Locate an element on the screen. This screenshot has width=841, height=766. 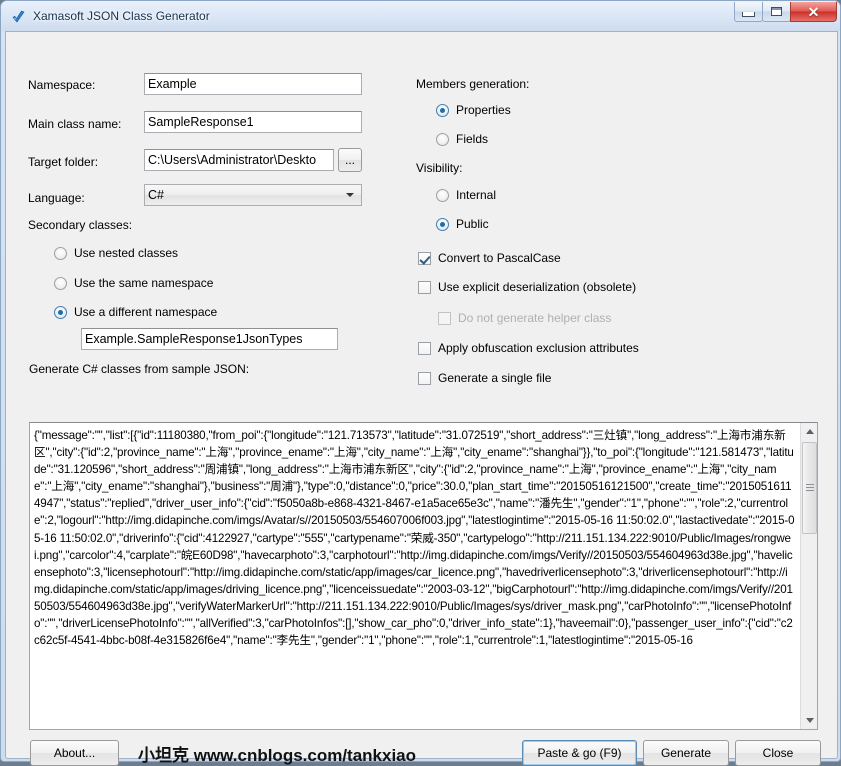
checkbox-use-explicit-deserialization: Use explicit deserialization (obsolete) is located at coordinates (527, 287).